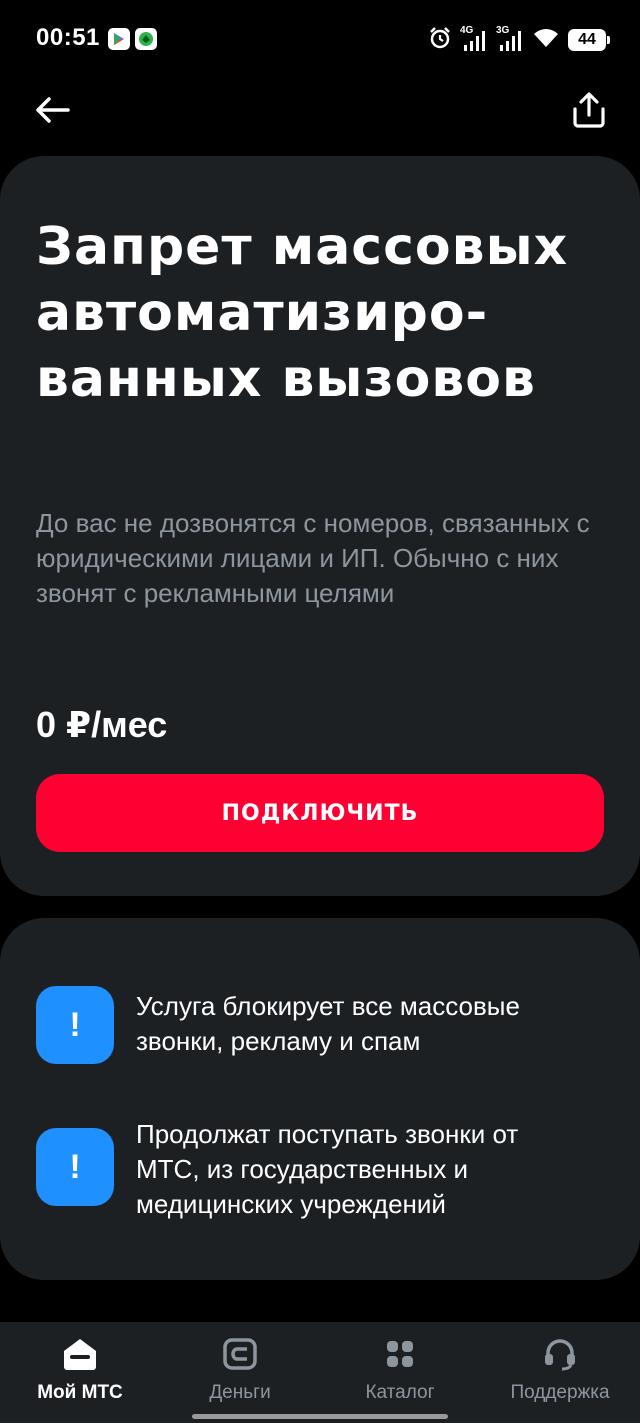 Image resolution: width=640 pixels, height=1423 pixels. I want to click on money-icon, so click(240, 1354).